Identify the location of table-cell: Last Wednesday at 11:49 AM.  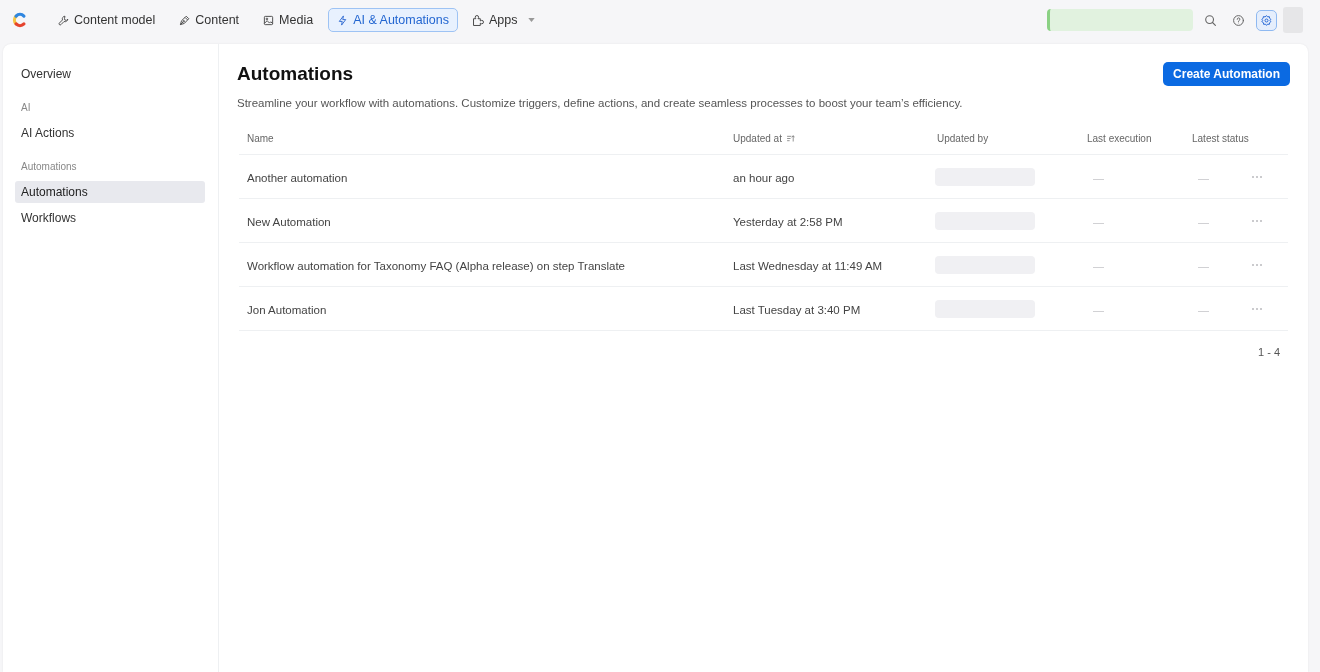
(808, 265).